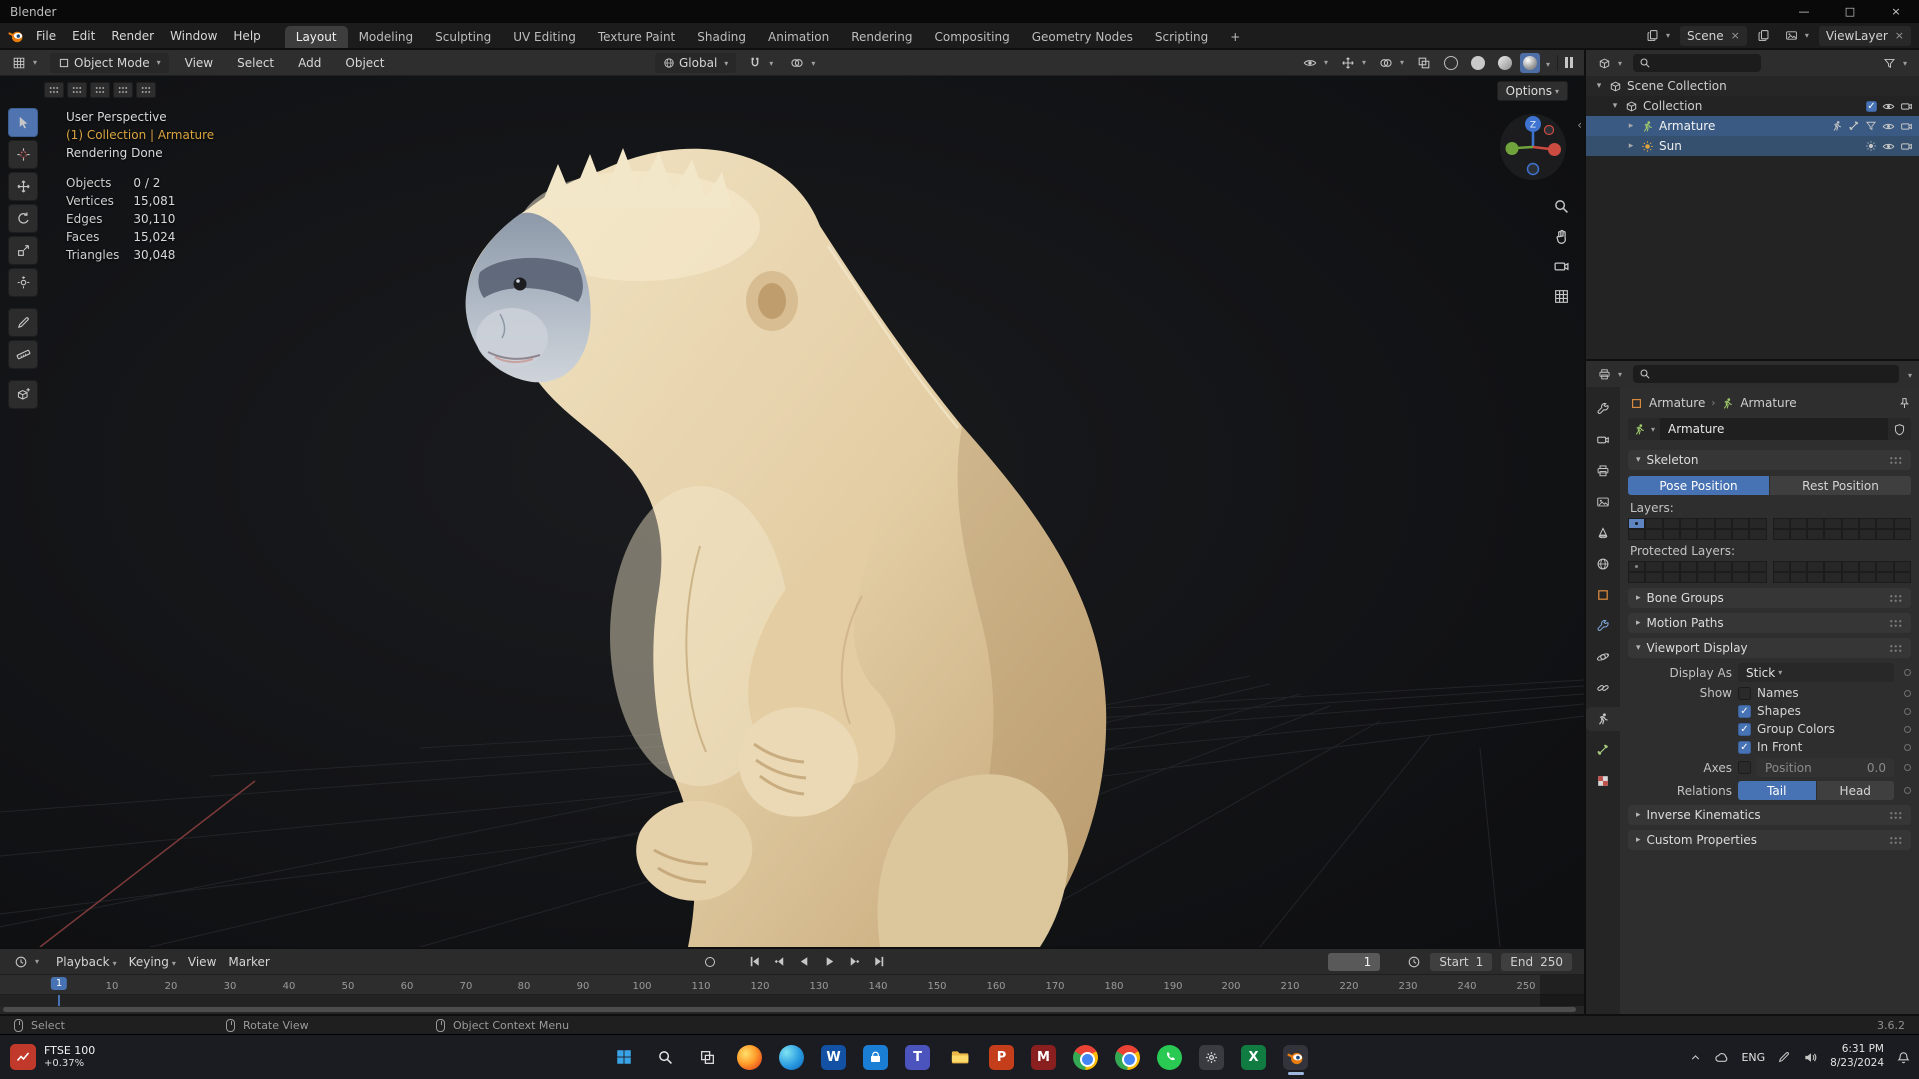  What do you see at coordinates (1753, 1057) in the screenshot?
I see `language-indicator: ENG` at bounding box center [1753, 1057].